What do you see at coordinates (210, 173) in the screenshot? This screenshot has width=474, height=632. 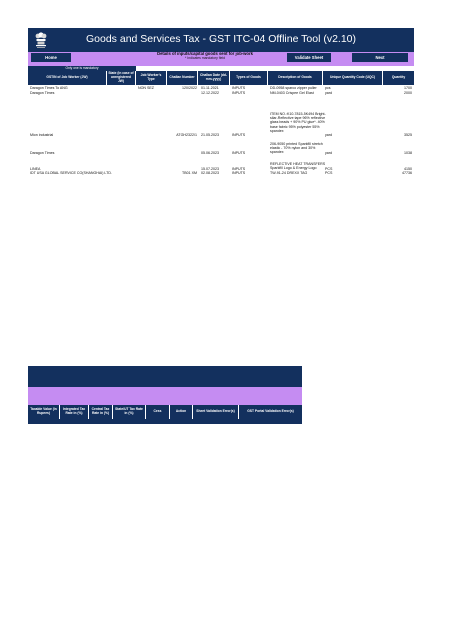 I see `table-cell-challan-date: 02.08.2023` at bounding box center [210, 173].